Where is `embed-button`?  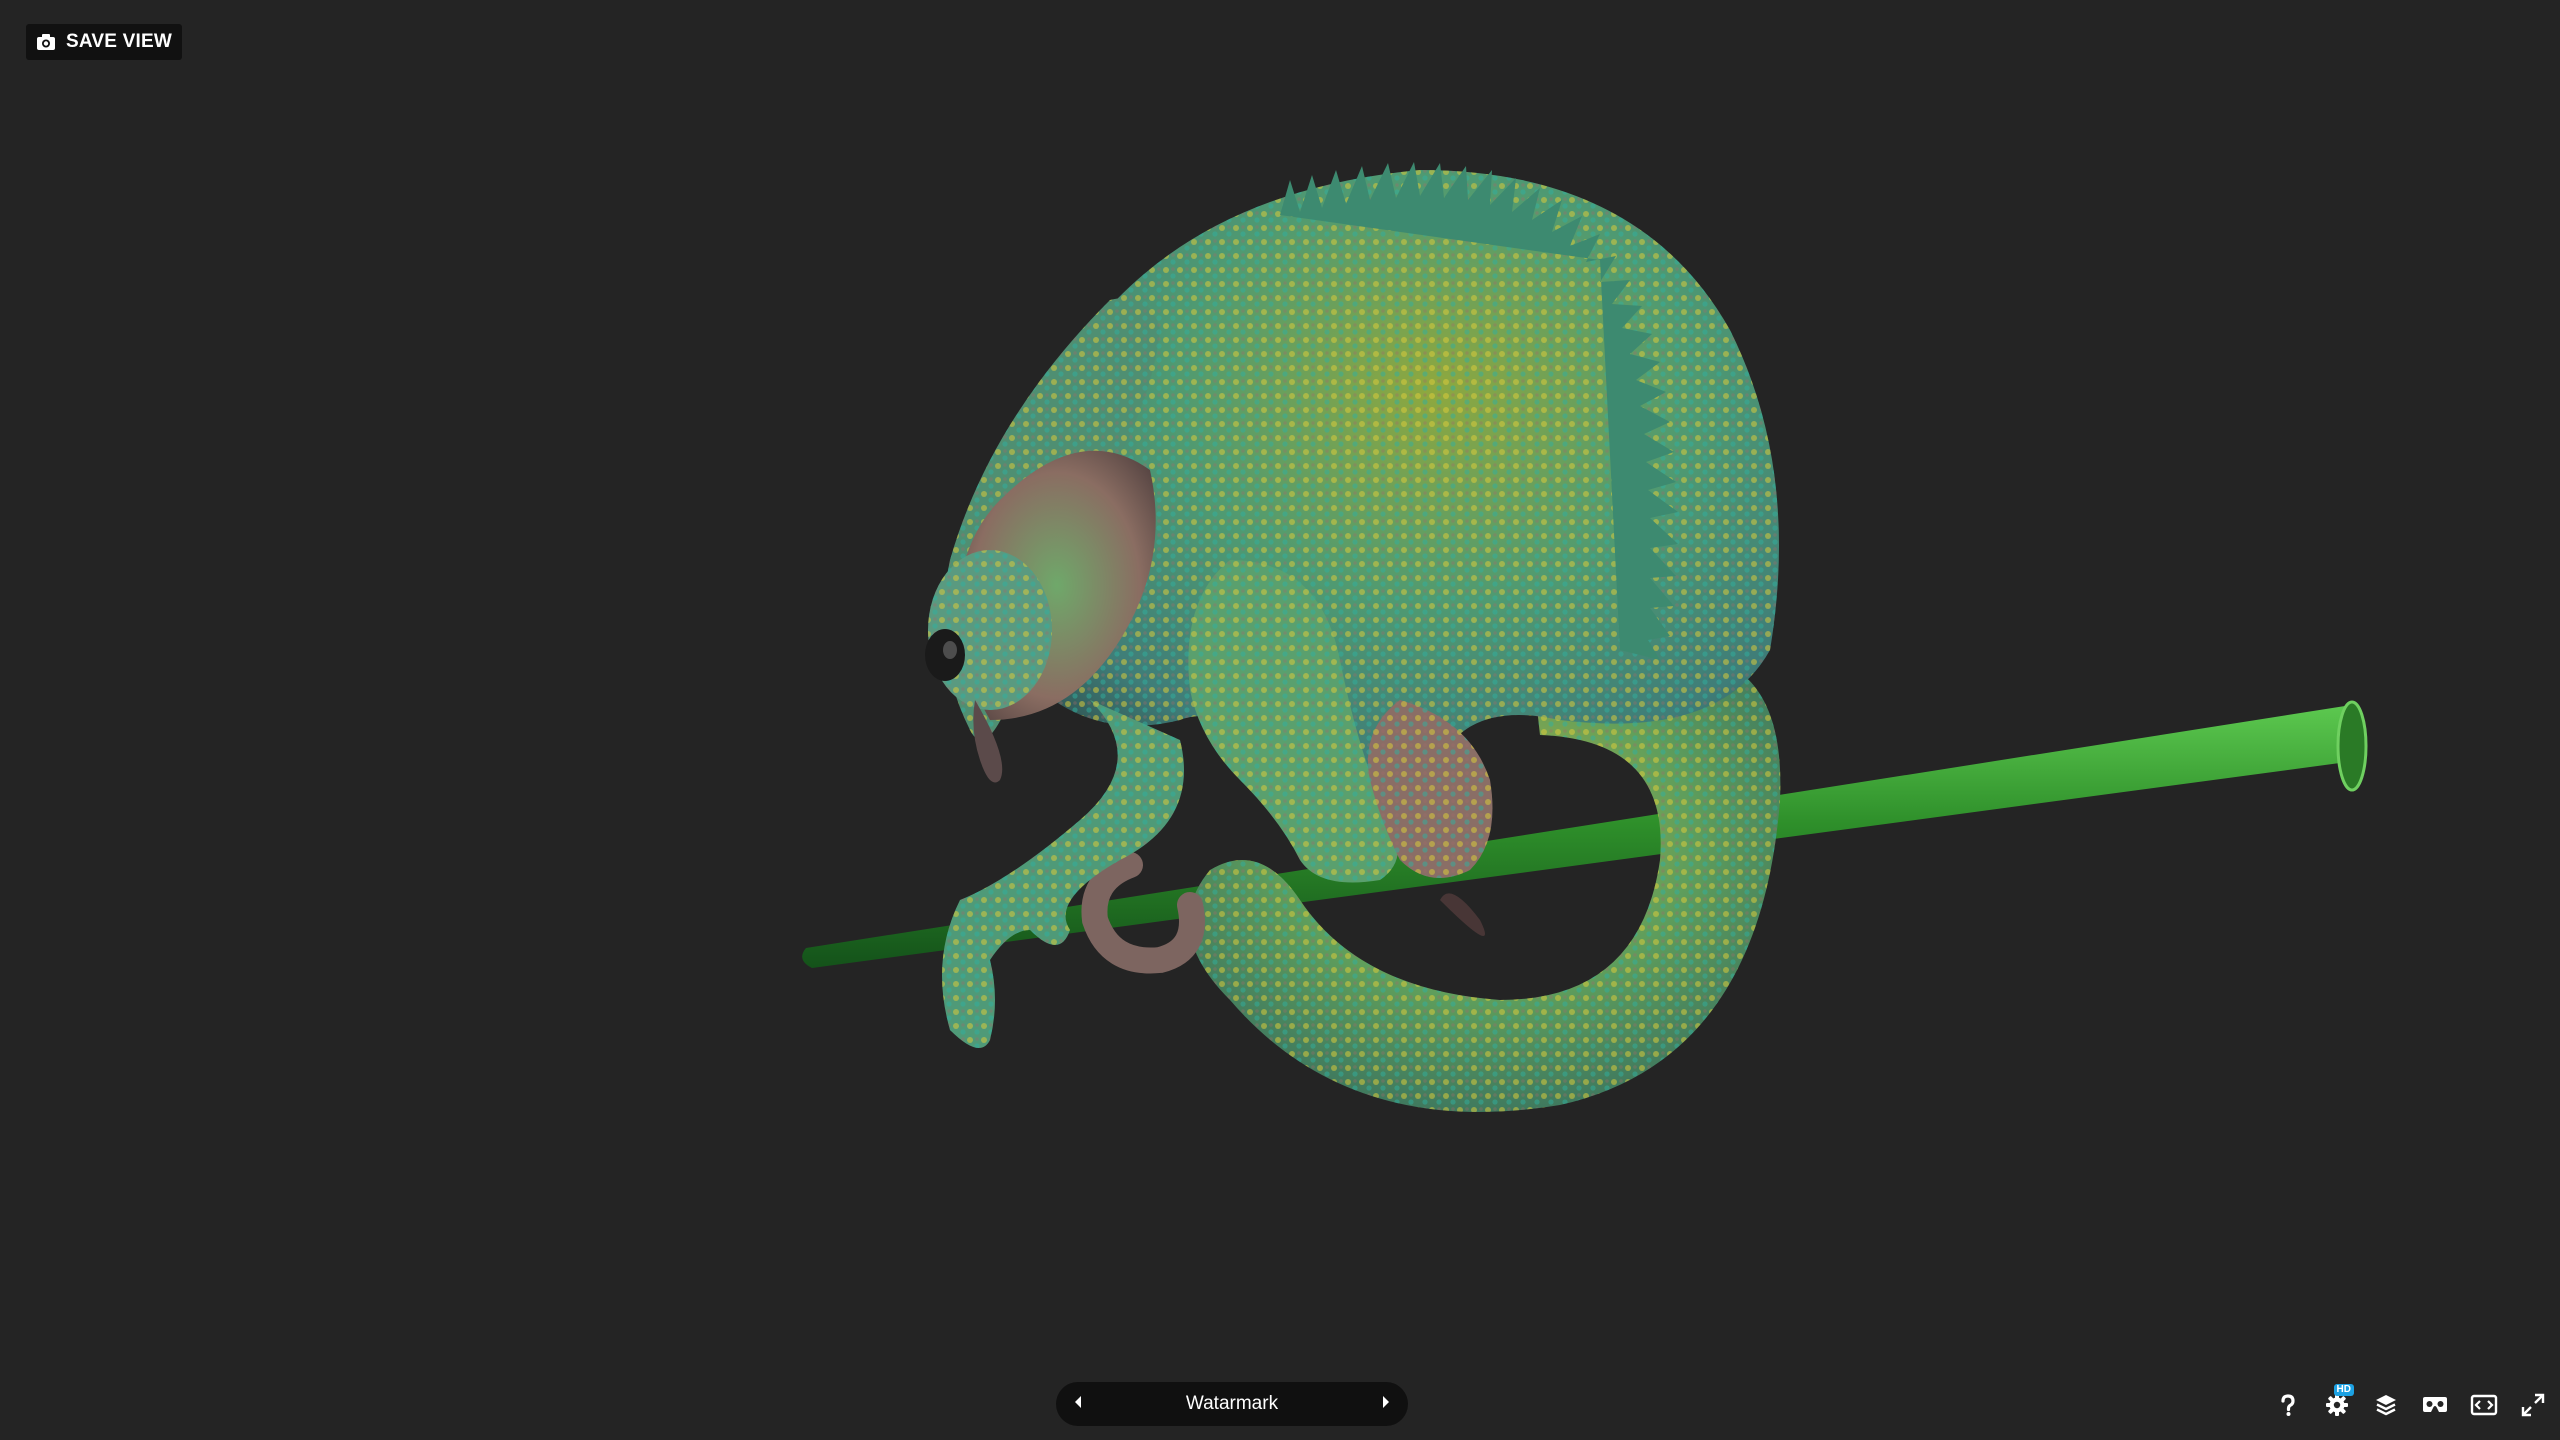
embed-button is located at coordinates (2483, 1405).